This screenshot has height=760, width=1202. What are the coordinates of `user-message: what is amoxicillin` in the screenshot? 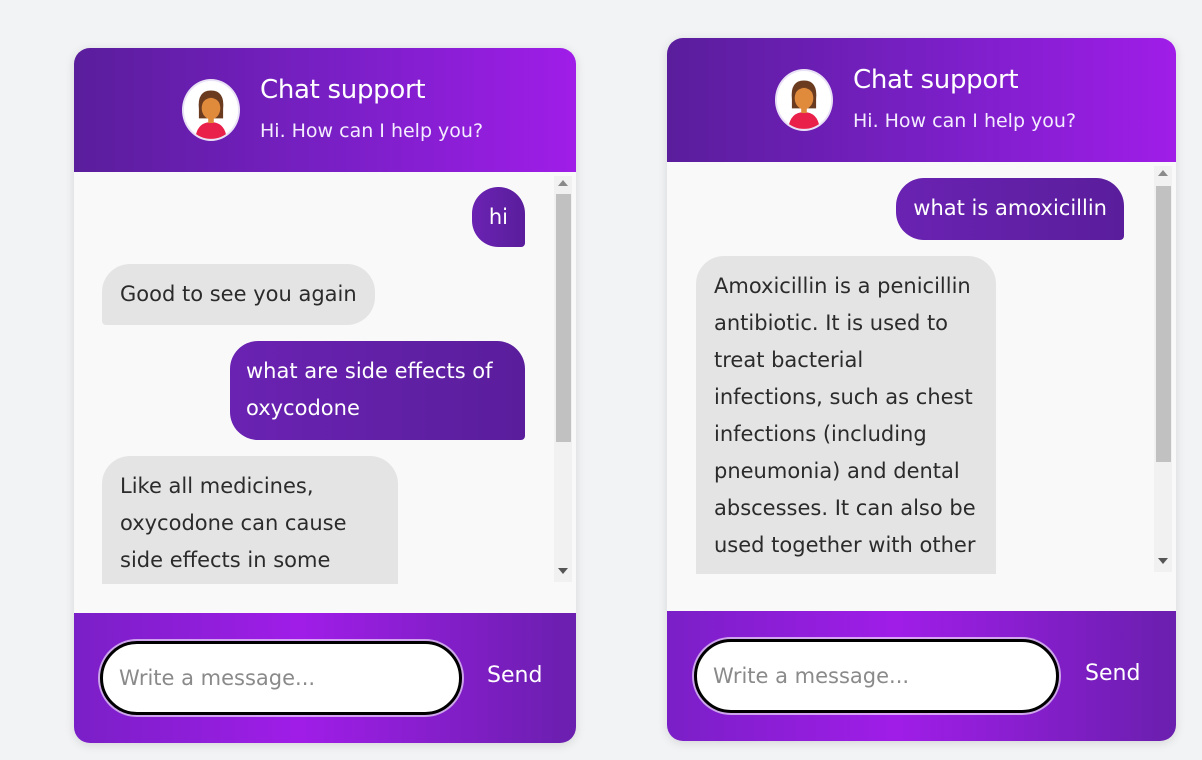 It's located at (1010, 209).